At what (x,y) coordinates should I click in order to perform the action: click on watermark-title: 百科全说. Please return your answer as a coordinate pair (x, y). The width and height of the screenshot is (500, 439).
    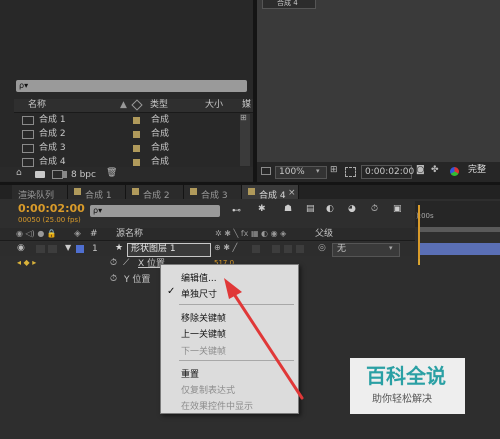
    Looking at the image, I should click on (406, 376).